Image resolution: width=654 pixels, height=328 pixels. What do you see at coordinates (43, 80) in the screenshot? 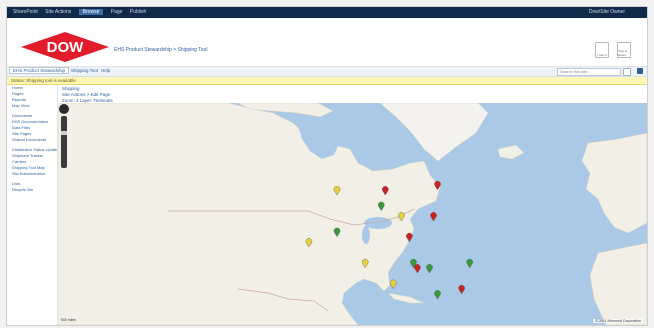
I see `status-text: Status: Shipping tool is available` at bounding box center [43, 80].